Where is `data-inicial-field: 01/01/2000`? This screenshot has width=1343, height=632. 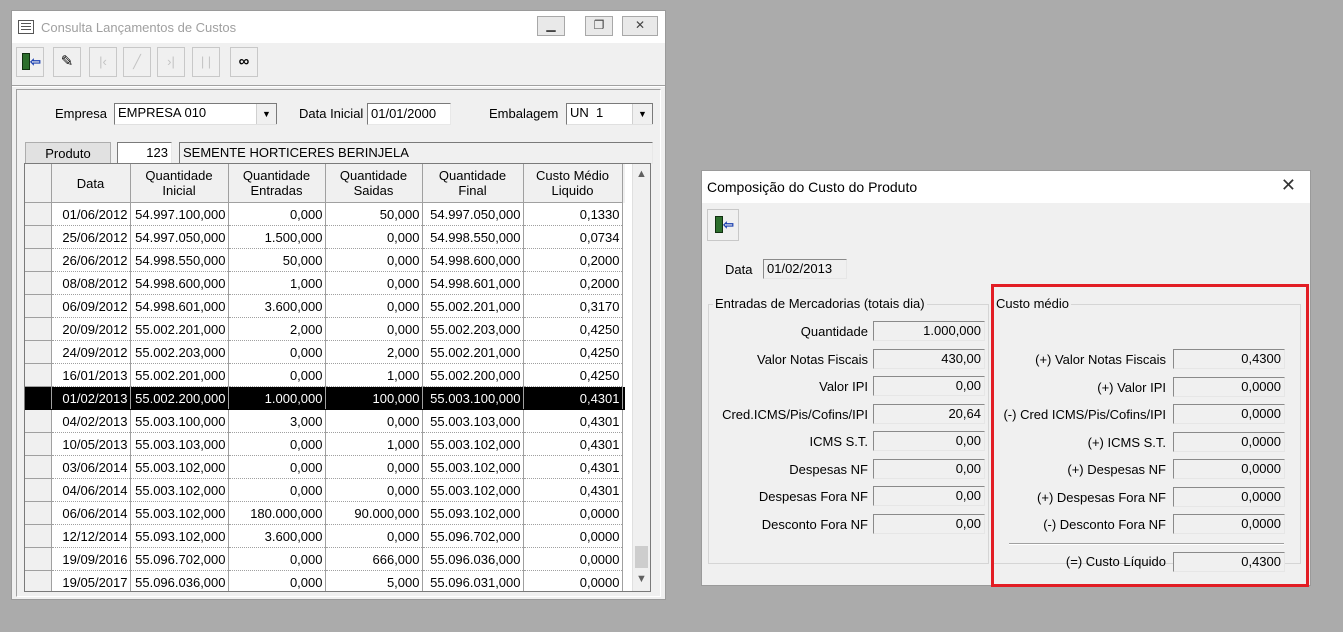
data-inicial-field: 01/01/2000 is located at coordinates (409, 114).